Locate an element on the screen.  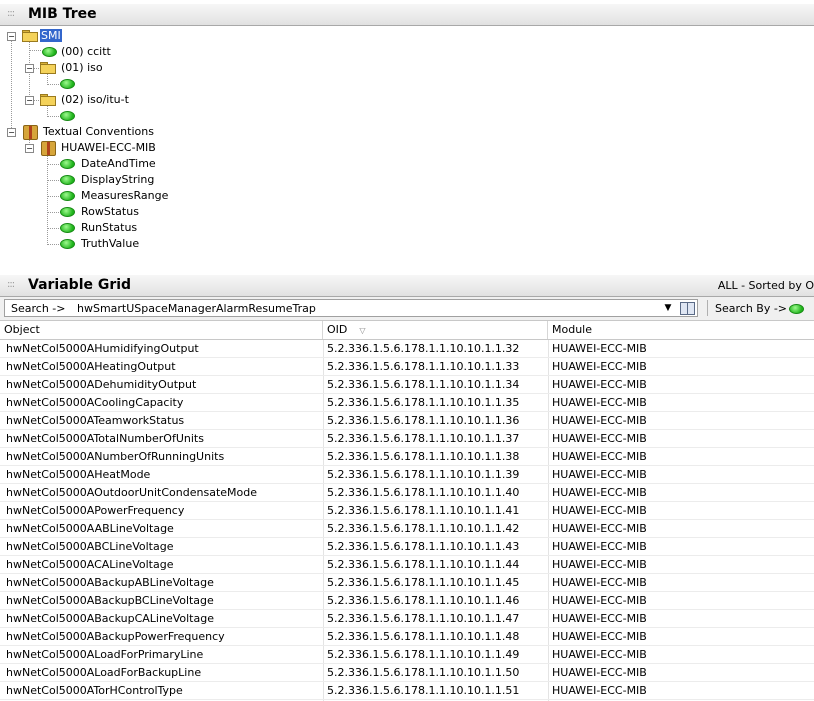
column-header-module: Module is located at coordinates (681, 330).